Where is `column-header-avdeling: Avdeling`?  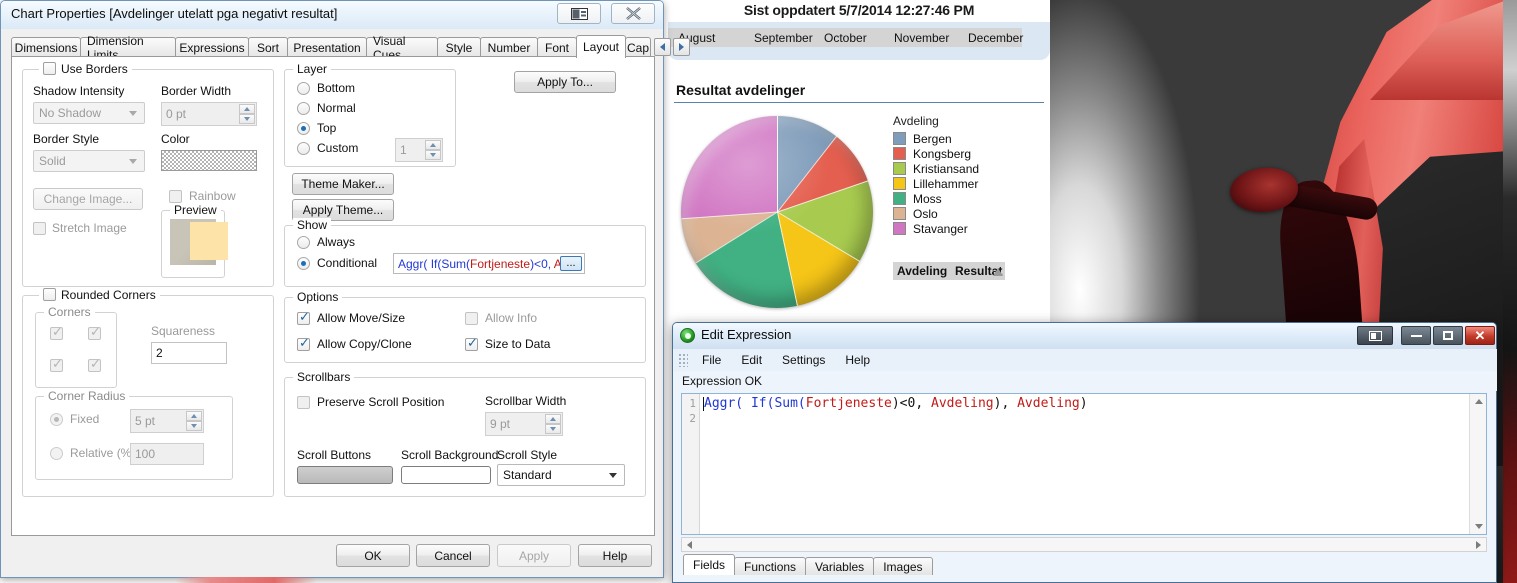 column-header-avdeling: Avdeling is located at coordinates (924, 271).